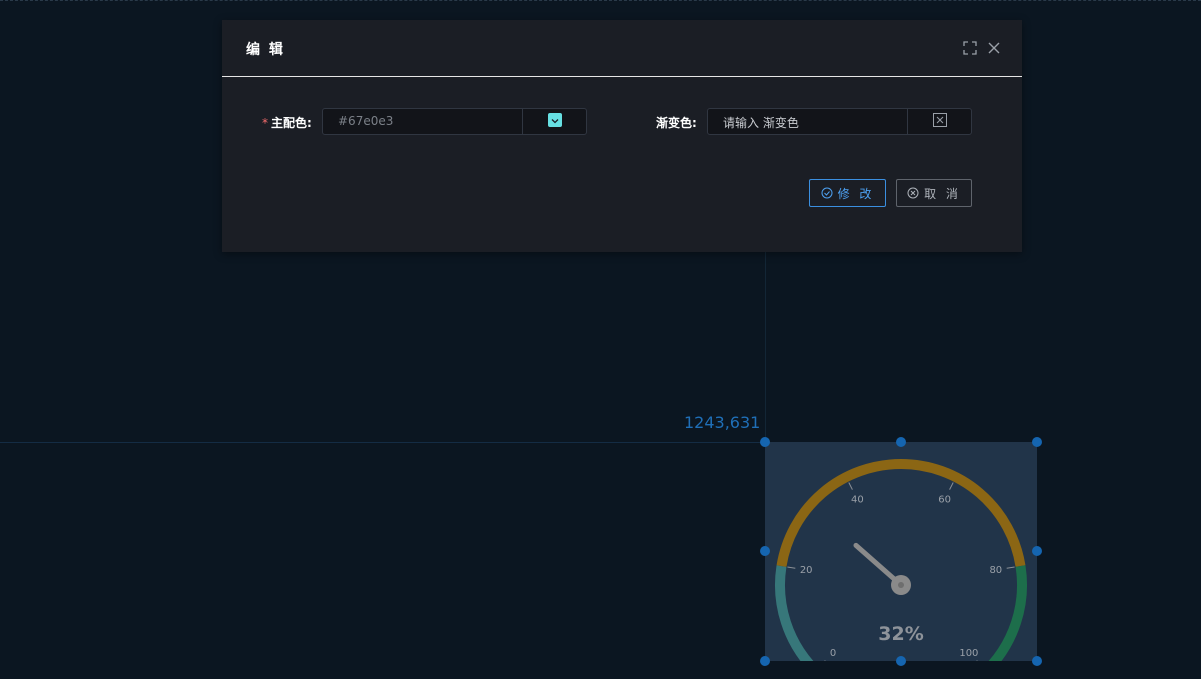 The image size is (1201, 679). I want to click on dialog-header: 编 辑, so click(622, 48).